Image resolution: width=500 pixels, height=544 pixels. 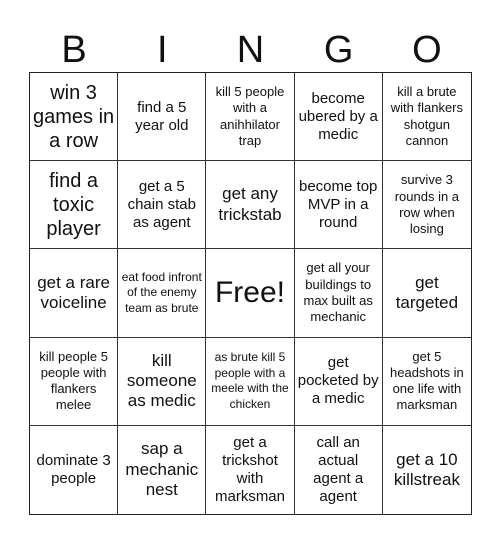 What do you see at coordinates (74, 117) in the screenshot?
I see `bingo-cell: win 3 games in a row` at bounding box center [74, 117].